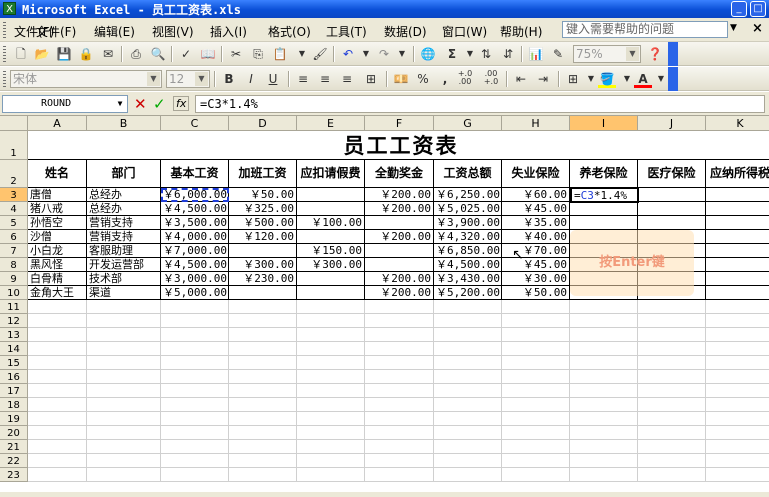 Image resolution: width=769 pixels, height=497 pixels. What do you see at coordinates (536, 209) in the screenshot?
I see `data-cell: ￥45.00` at bounding box center [536, 209].